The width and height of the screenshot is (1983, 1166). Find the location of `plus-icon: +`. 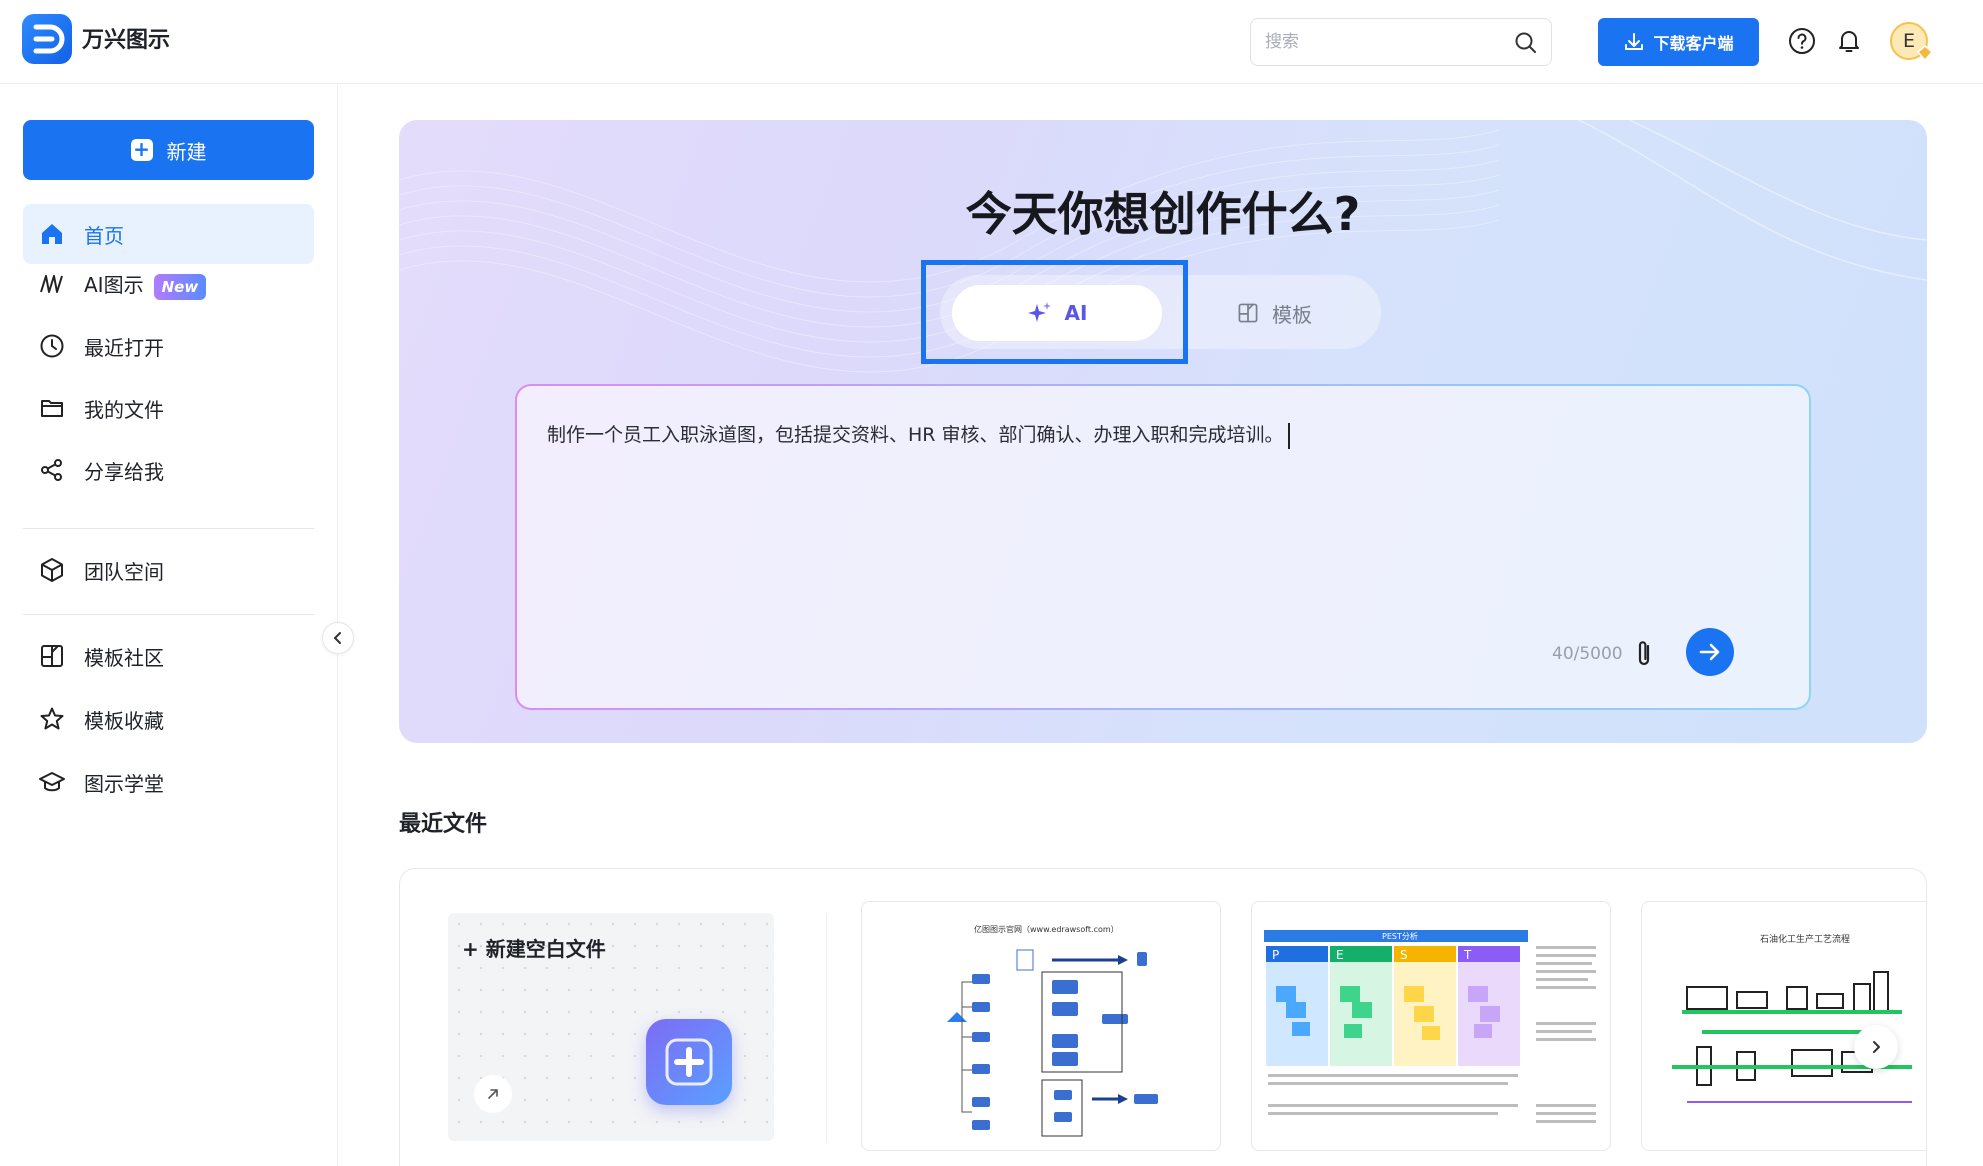

plus-icon: + is located at coordinates (141, 150).